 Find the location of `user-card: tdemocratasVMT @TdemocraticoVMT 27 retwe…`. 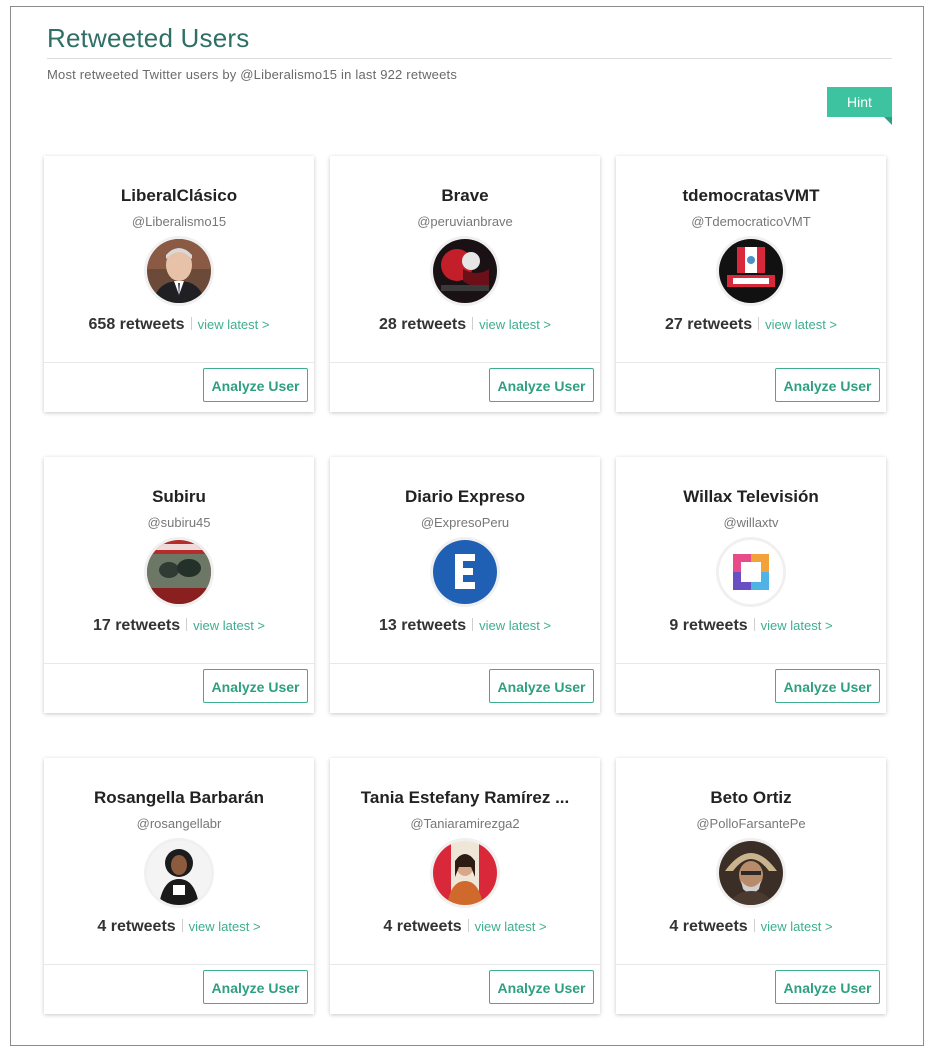

user-card: tdemocratasVMT @TdemocraticoVMT 27 retwe… is located at coordinates (751, 284).